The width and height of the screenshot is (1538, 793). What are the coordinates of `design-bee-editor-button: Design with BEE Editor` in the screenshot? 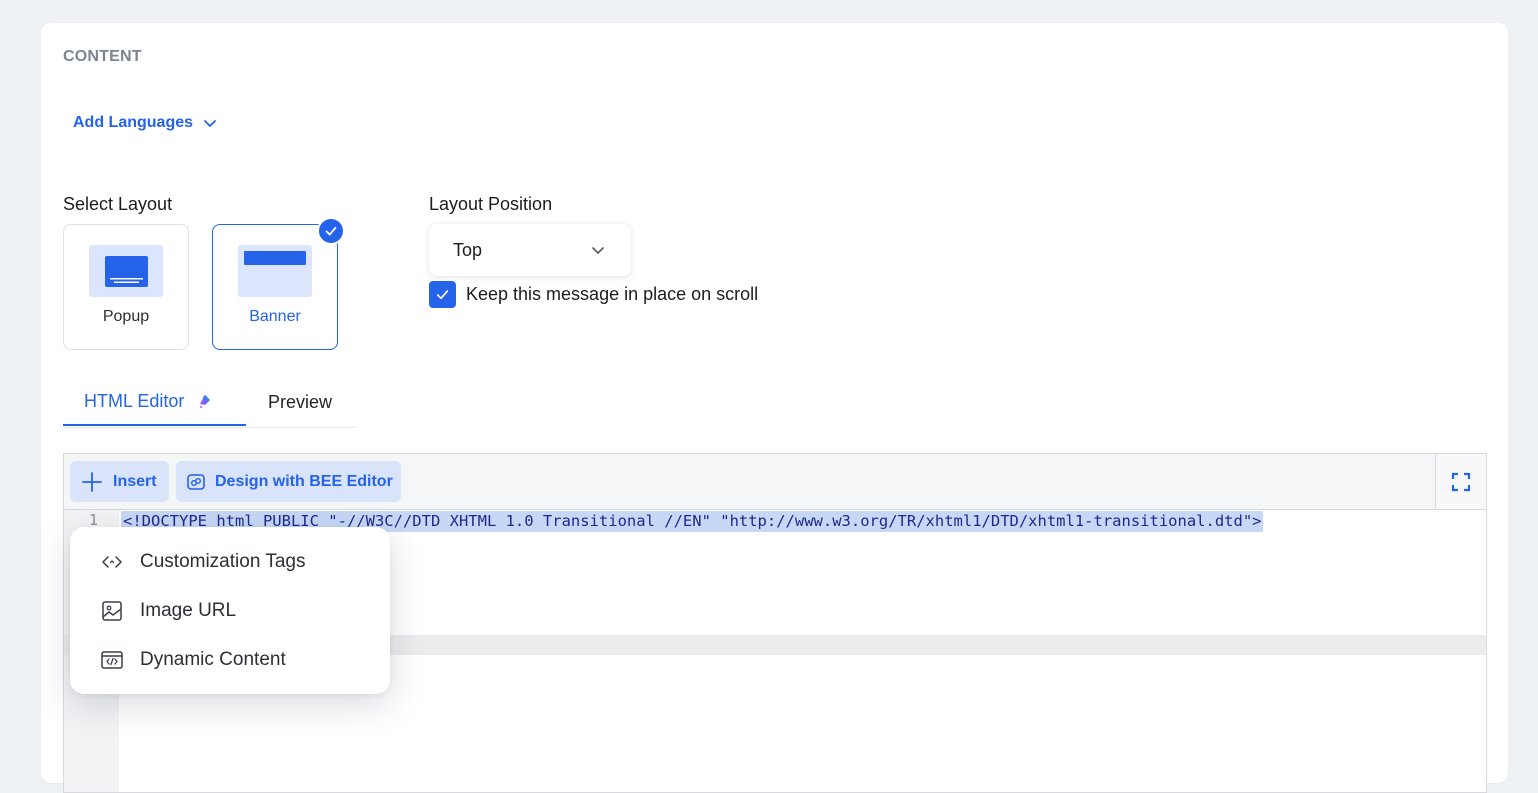 It's located at (288, 481).